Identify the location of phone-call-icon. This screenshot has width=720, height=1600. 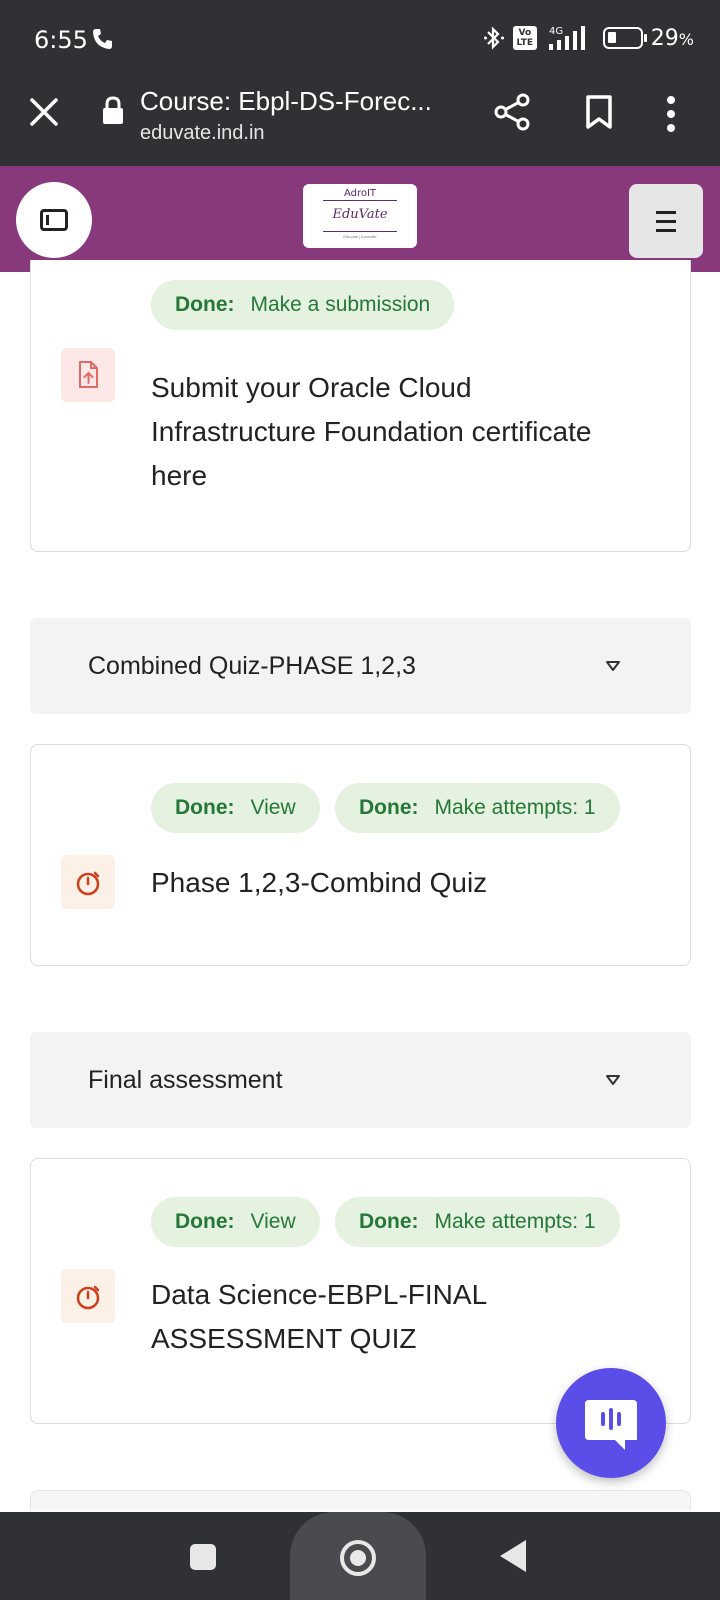
(102, 39).